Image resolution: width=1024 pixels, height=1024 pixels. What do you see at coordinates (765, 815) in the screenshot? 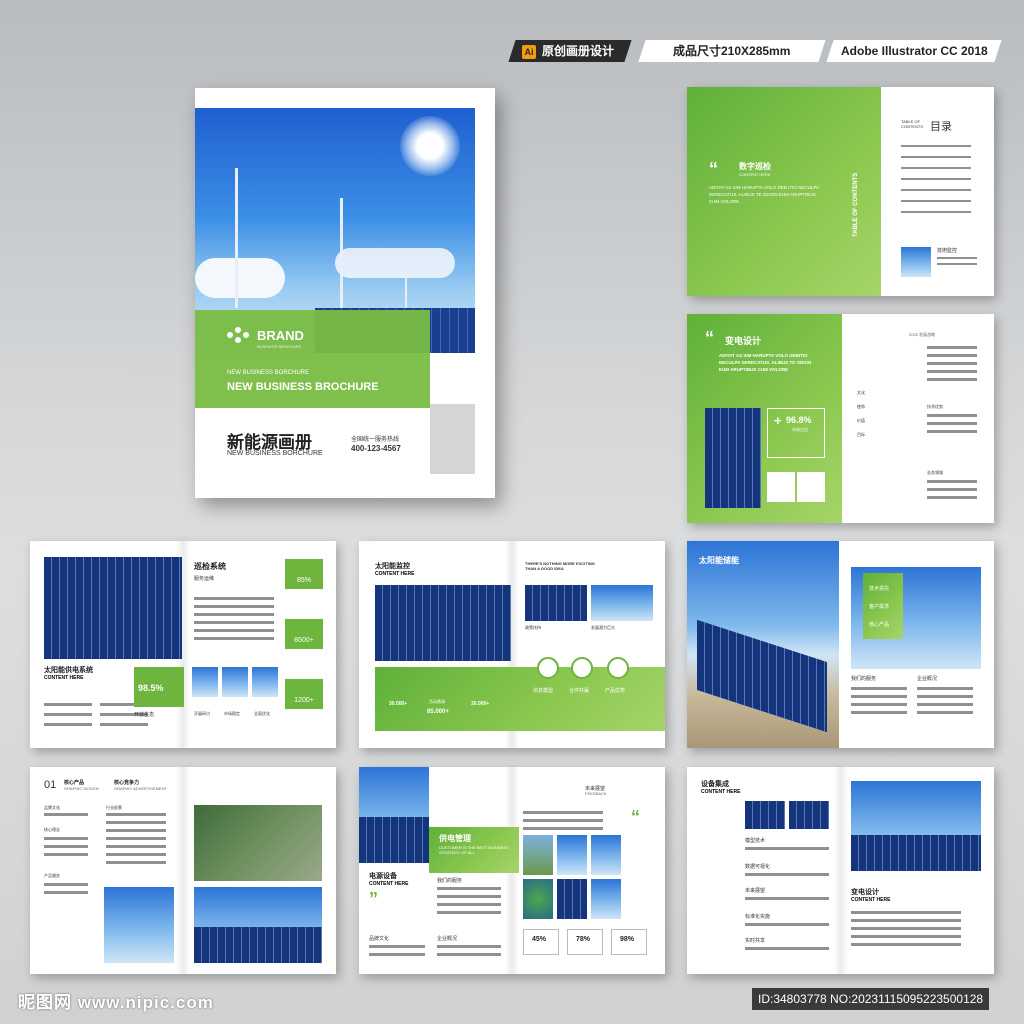
I see `solar-thumb` at bounding box center [765, 815].